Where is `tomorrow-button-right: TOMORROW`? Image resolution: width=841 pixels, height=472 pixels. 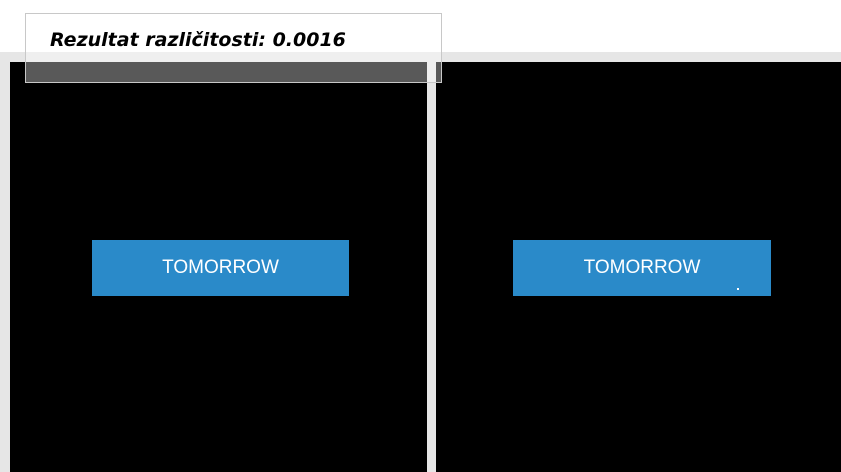 tomorrow-button-right: TOMORROW is located at coordinates (642, 268).